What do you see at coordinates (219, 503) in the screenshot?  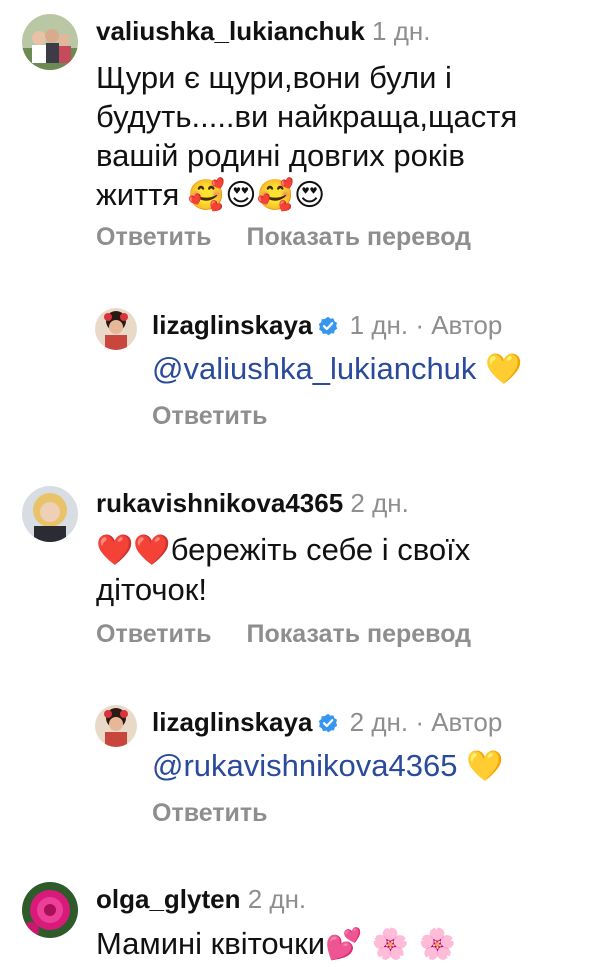 I see `username: rukavishnikova4365` at bounding box center [219, 503].